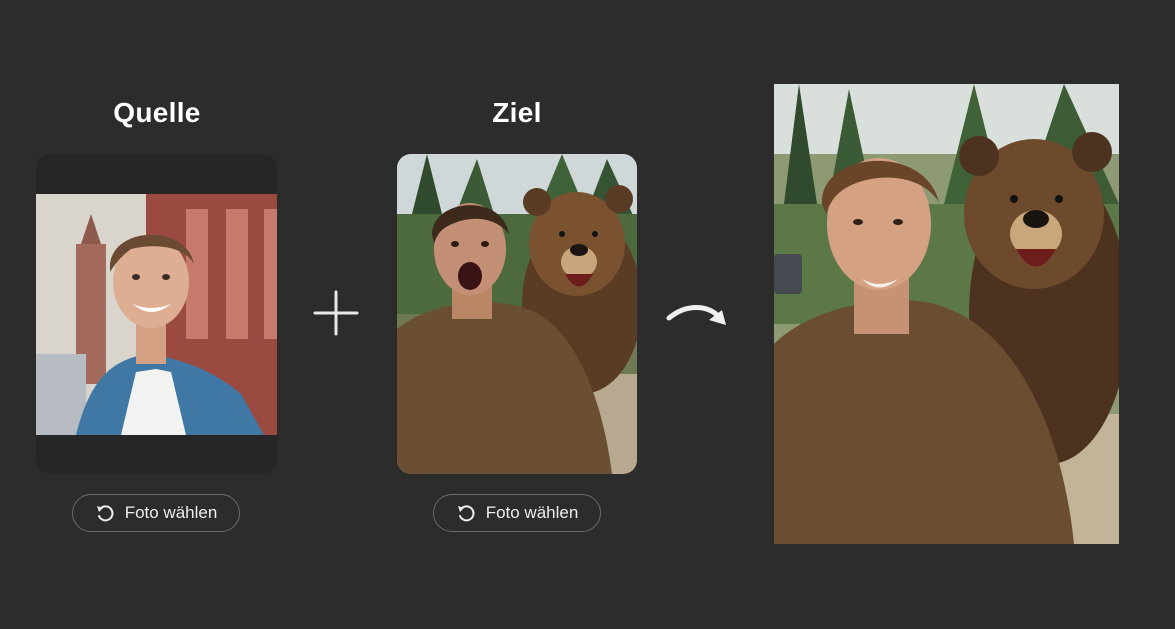  What do you see at coordinates (697, 315) in the screenshot?
I see `curved-arrow-right-icon` at bounding box center [697, 315].